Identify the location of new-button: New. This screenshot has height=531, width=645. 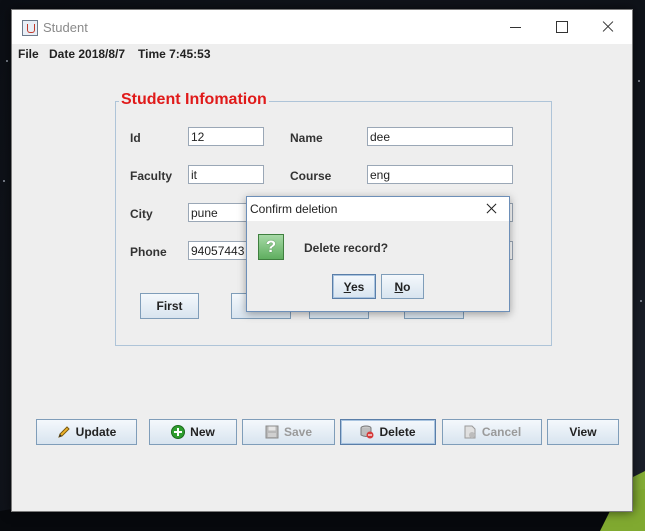
(193, 432).